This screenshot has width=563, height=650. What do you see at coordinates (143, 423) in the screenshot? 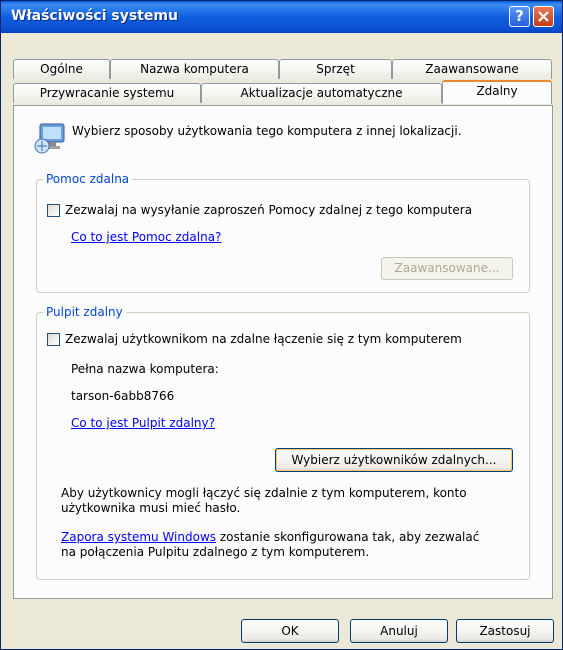
I see `what-is-remote-desktop-link: Co to jest Pulpit zdalny?` at bounding box center [143, 423].